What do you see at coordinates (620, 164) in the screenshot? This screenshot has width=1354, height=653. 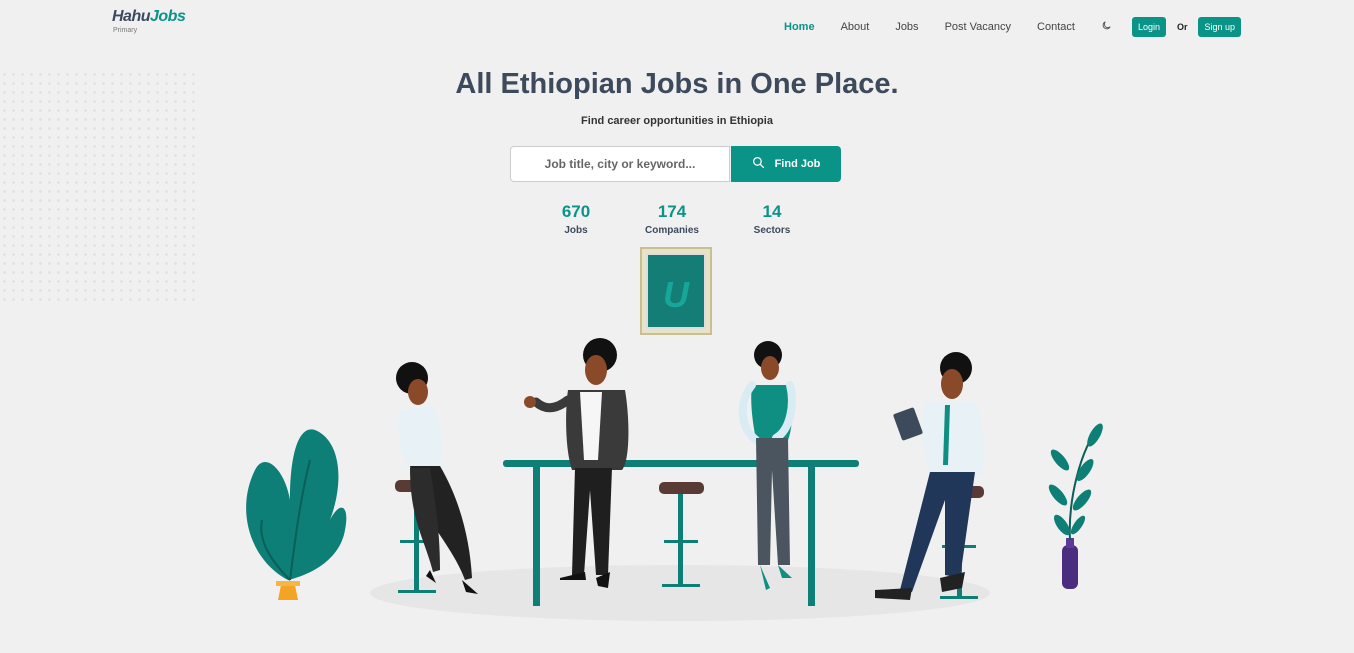 I see `search-input` at bounding box center [620, 164].